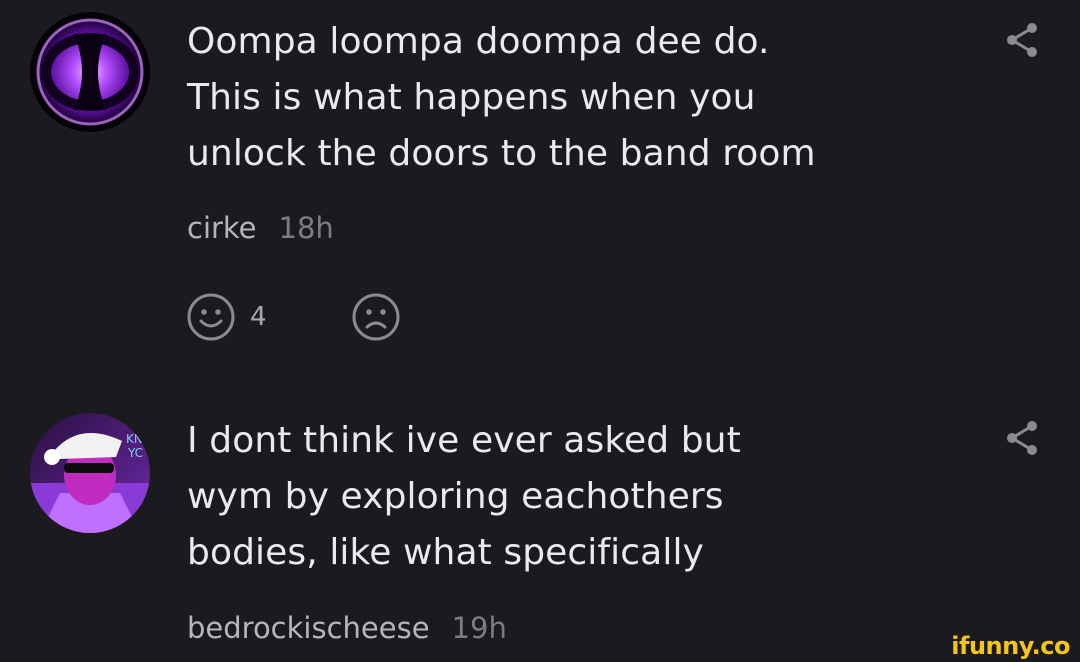  I want to click on avatar-image-santa-hat-person: KN YC, so click(90, 473).